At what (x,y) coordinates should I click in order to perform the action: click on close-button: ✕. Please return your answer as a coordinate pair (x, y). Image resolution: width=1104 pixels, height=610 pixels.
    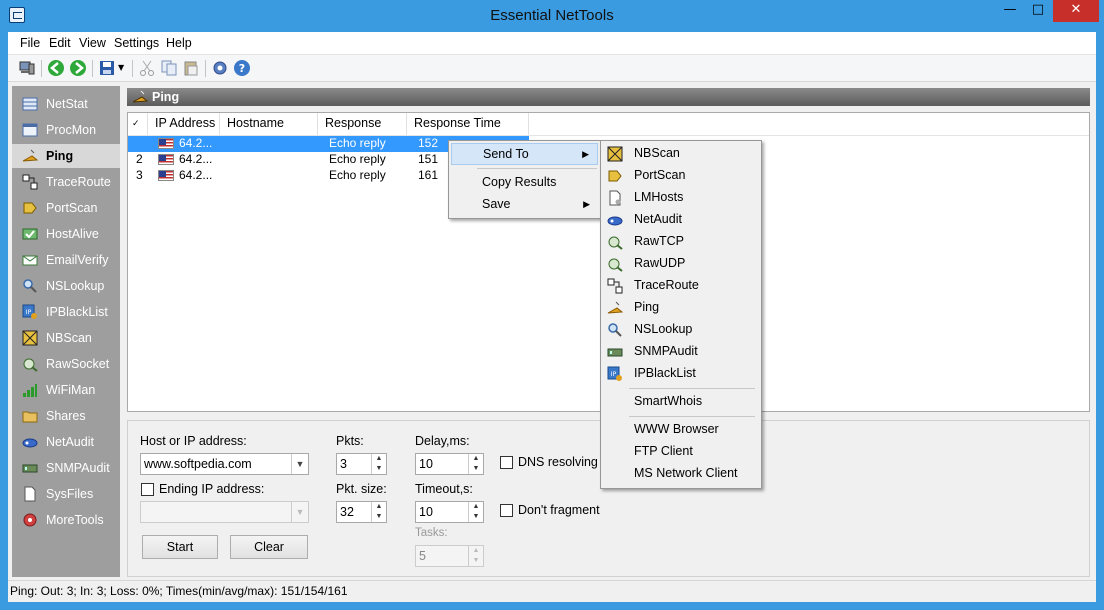
    Looking at the image, I should click on (1076, 11).